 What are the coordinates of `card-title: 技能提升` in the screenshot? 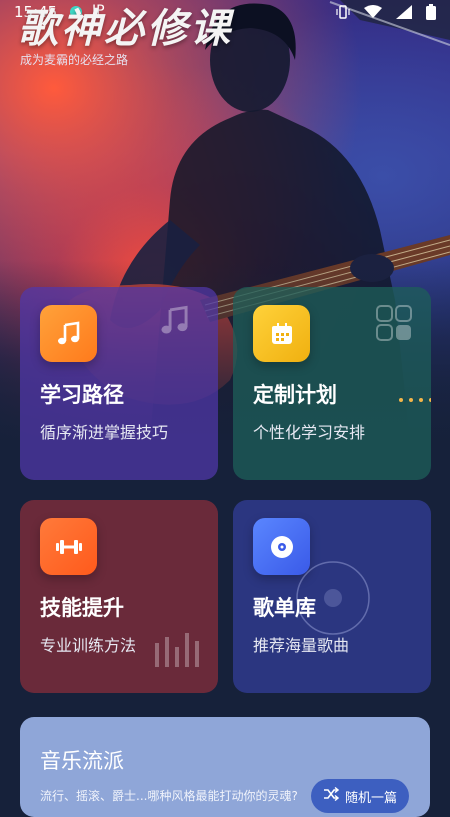 It's located at (82, 608).